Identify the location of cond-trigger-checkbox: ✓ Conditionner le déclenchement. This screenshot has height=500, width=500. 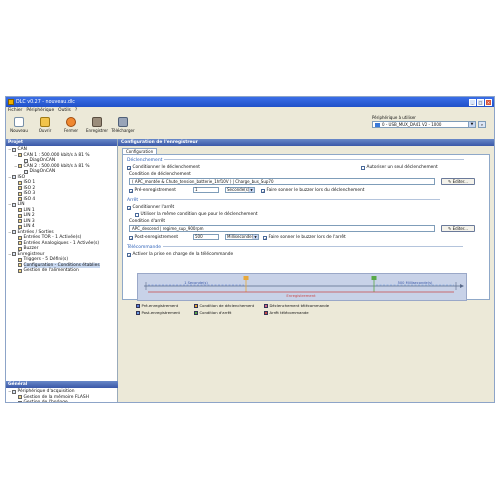
(163, 167).